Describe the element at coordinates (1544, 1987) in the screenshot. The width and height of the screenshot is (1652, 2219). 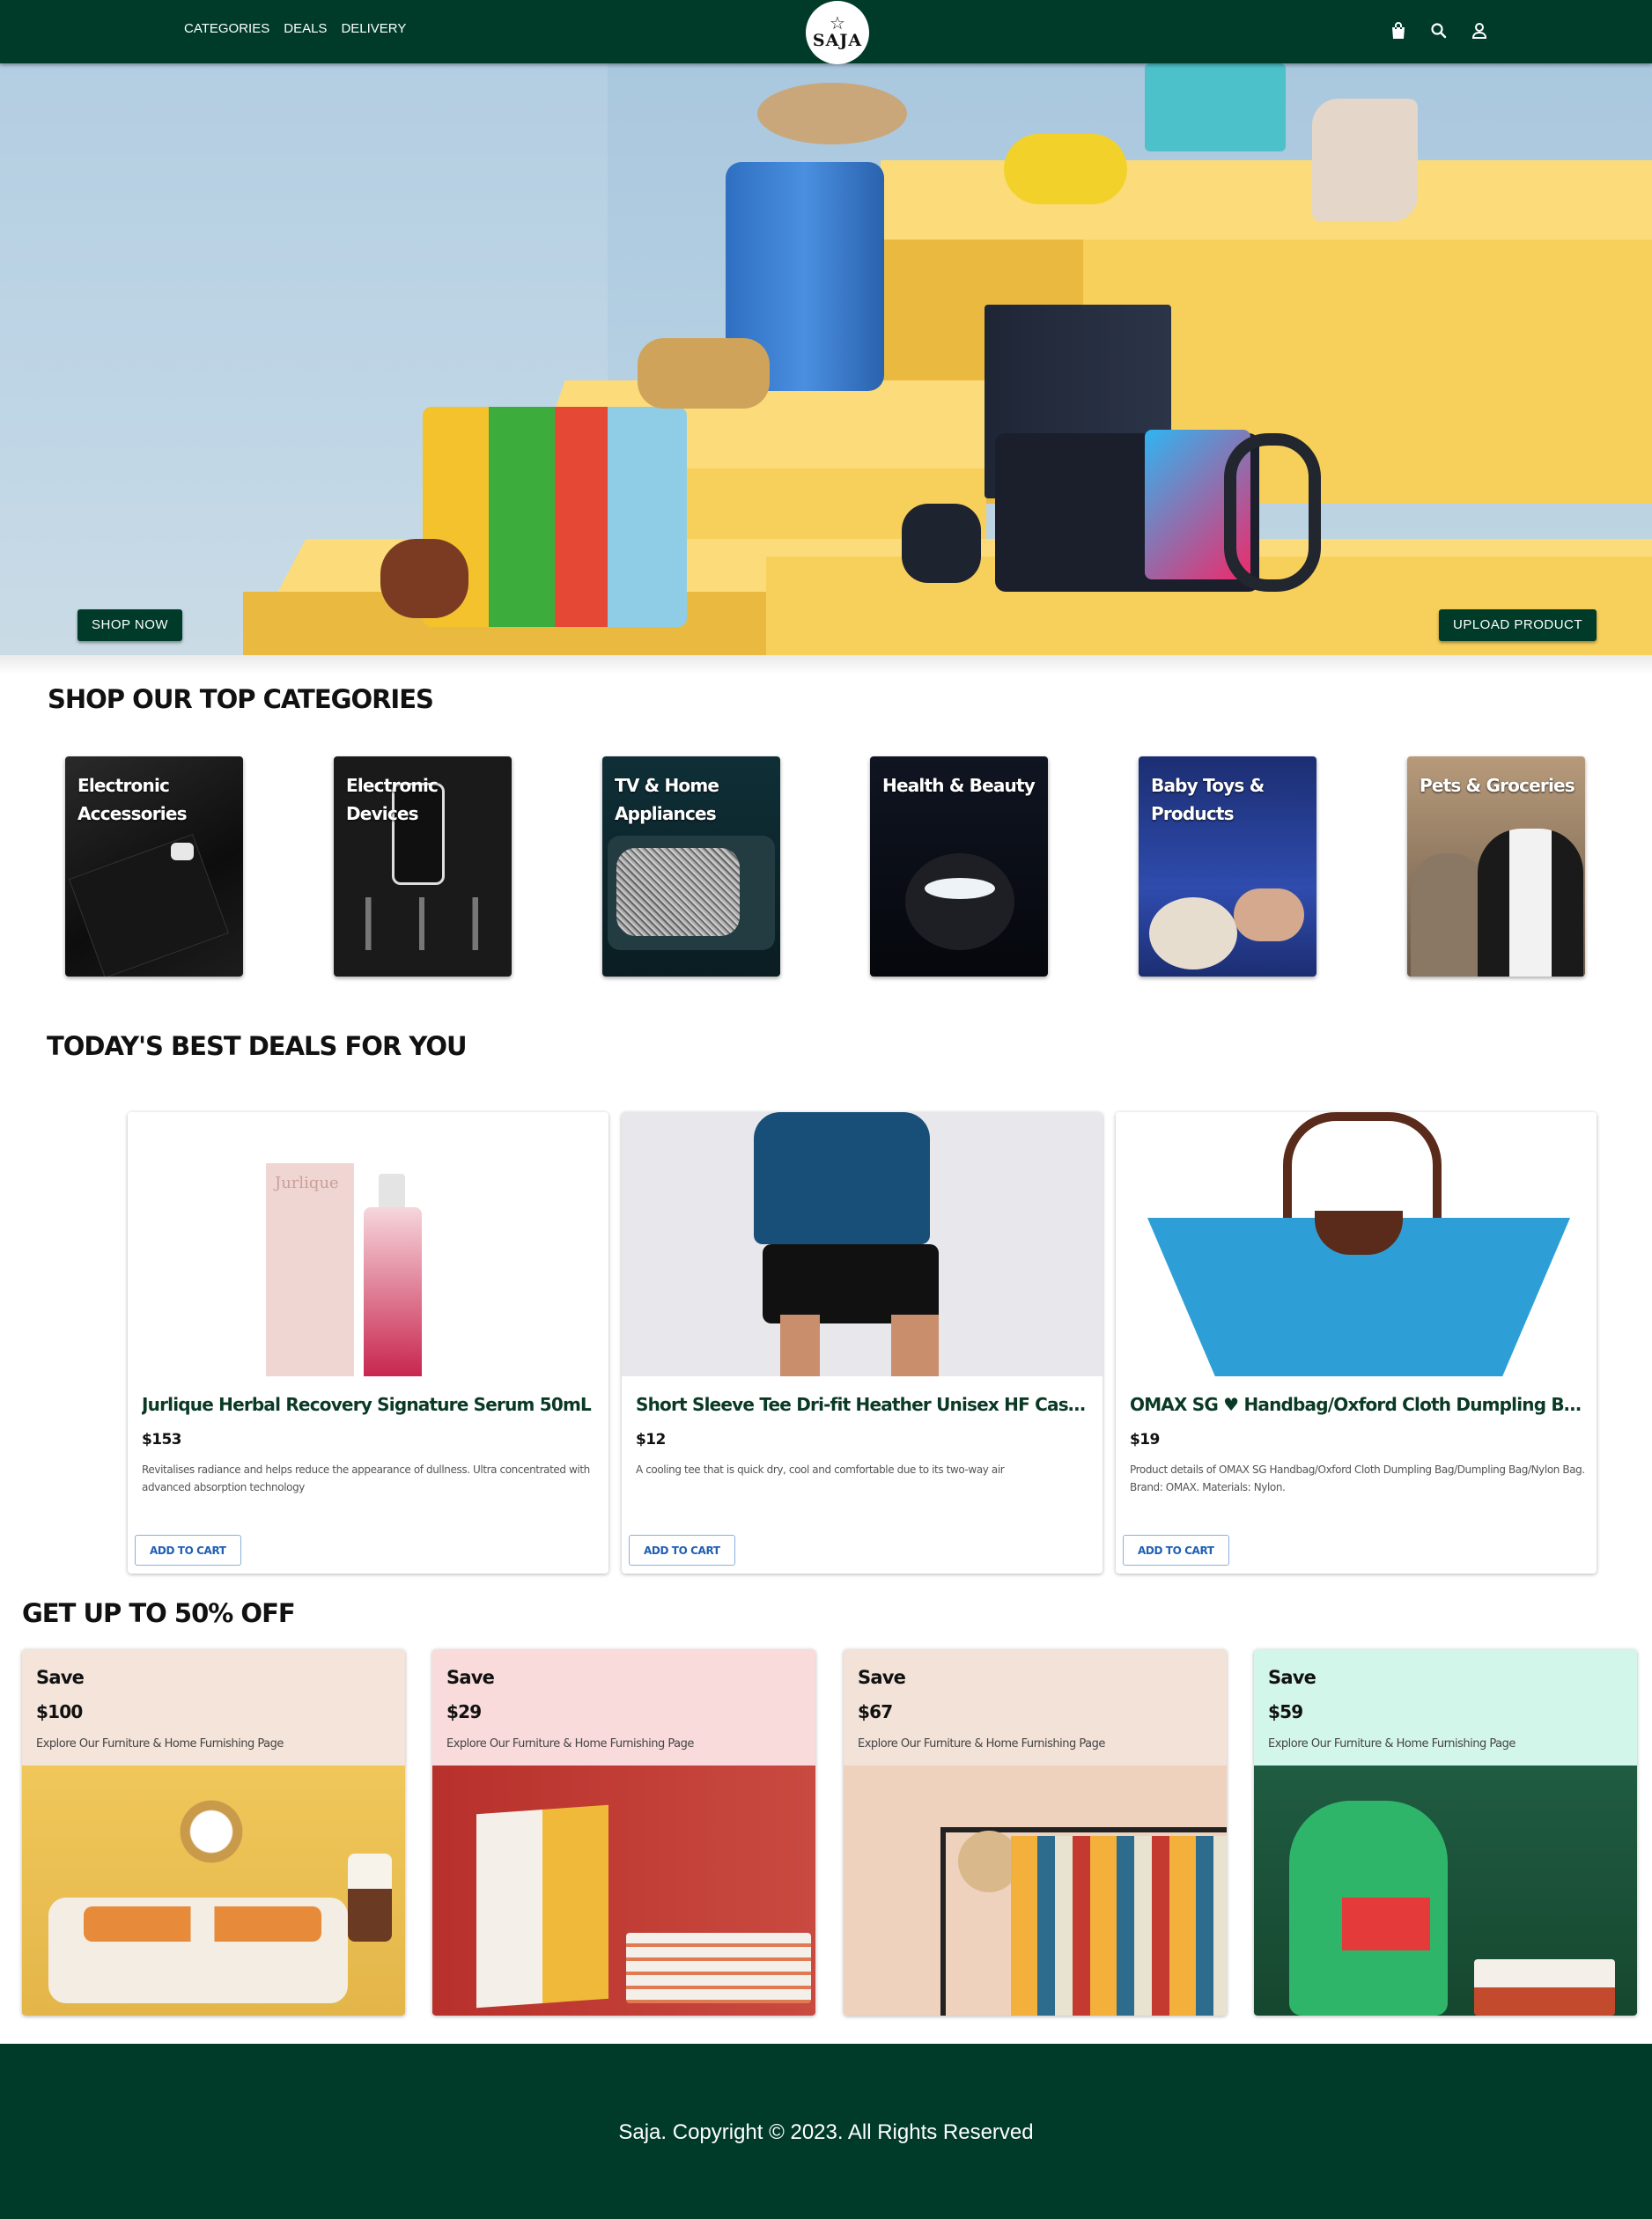
I see `open-book-image` at that location.